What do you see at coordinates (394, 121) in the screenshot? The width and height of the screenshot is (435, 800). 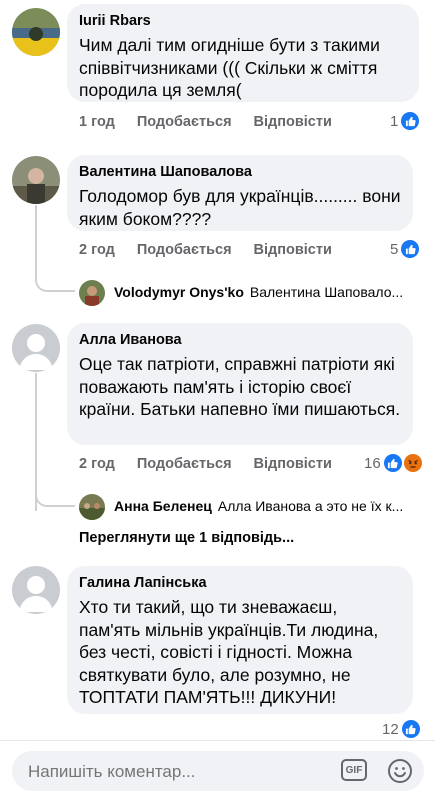 I see `reaction-count: 1` at bounding box center [394, 121].